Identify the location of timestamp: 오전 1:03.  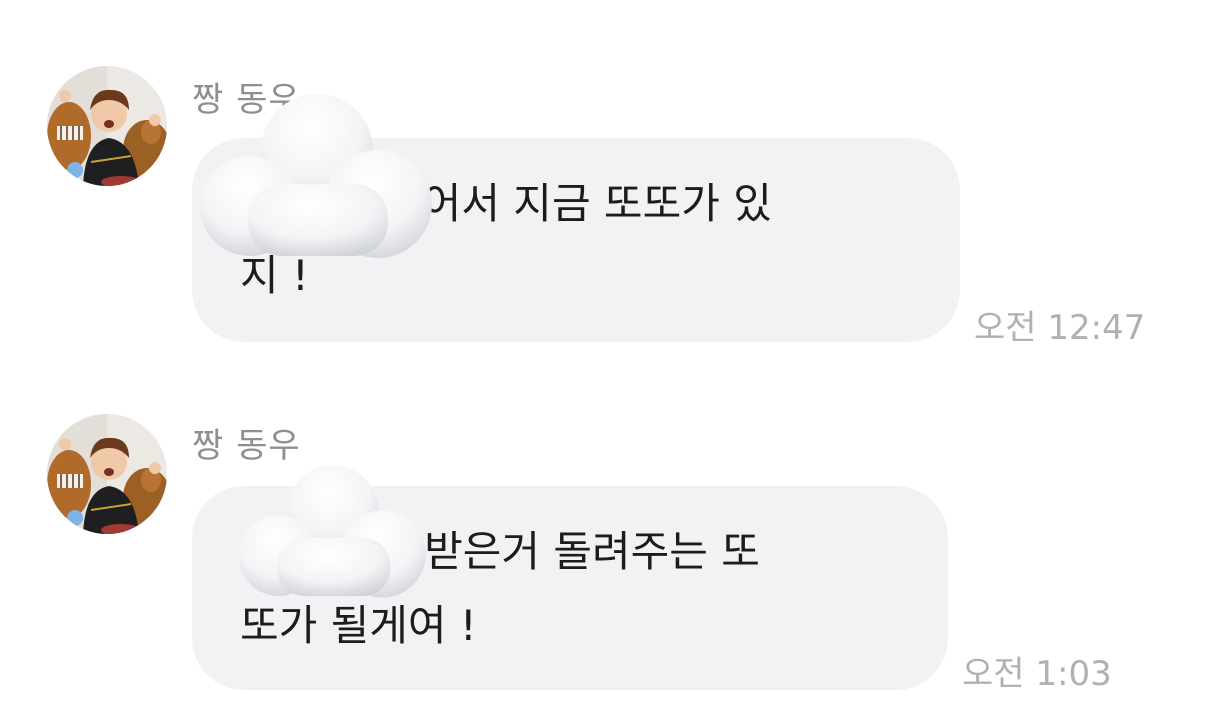
(1037, 674).